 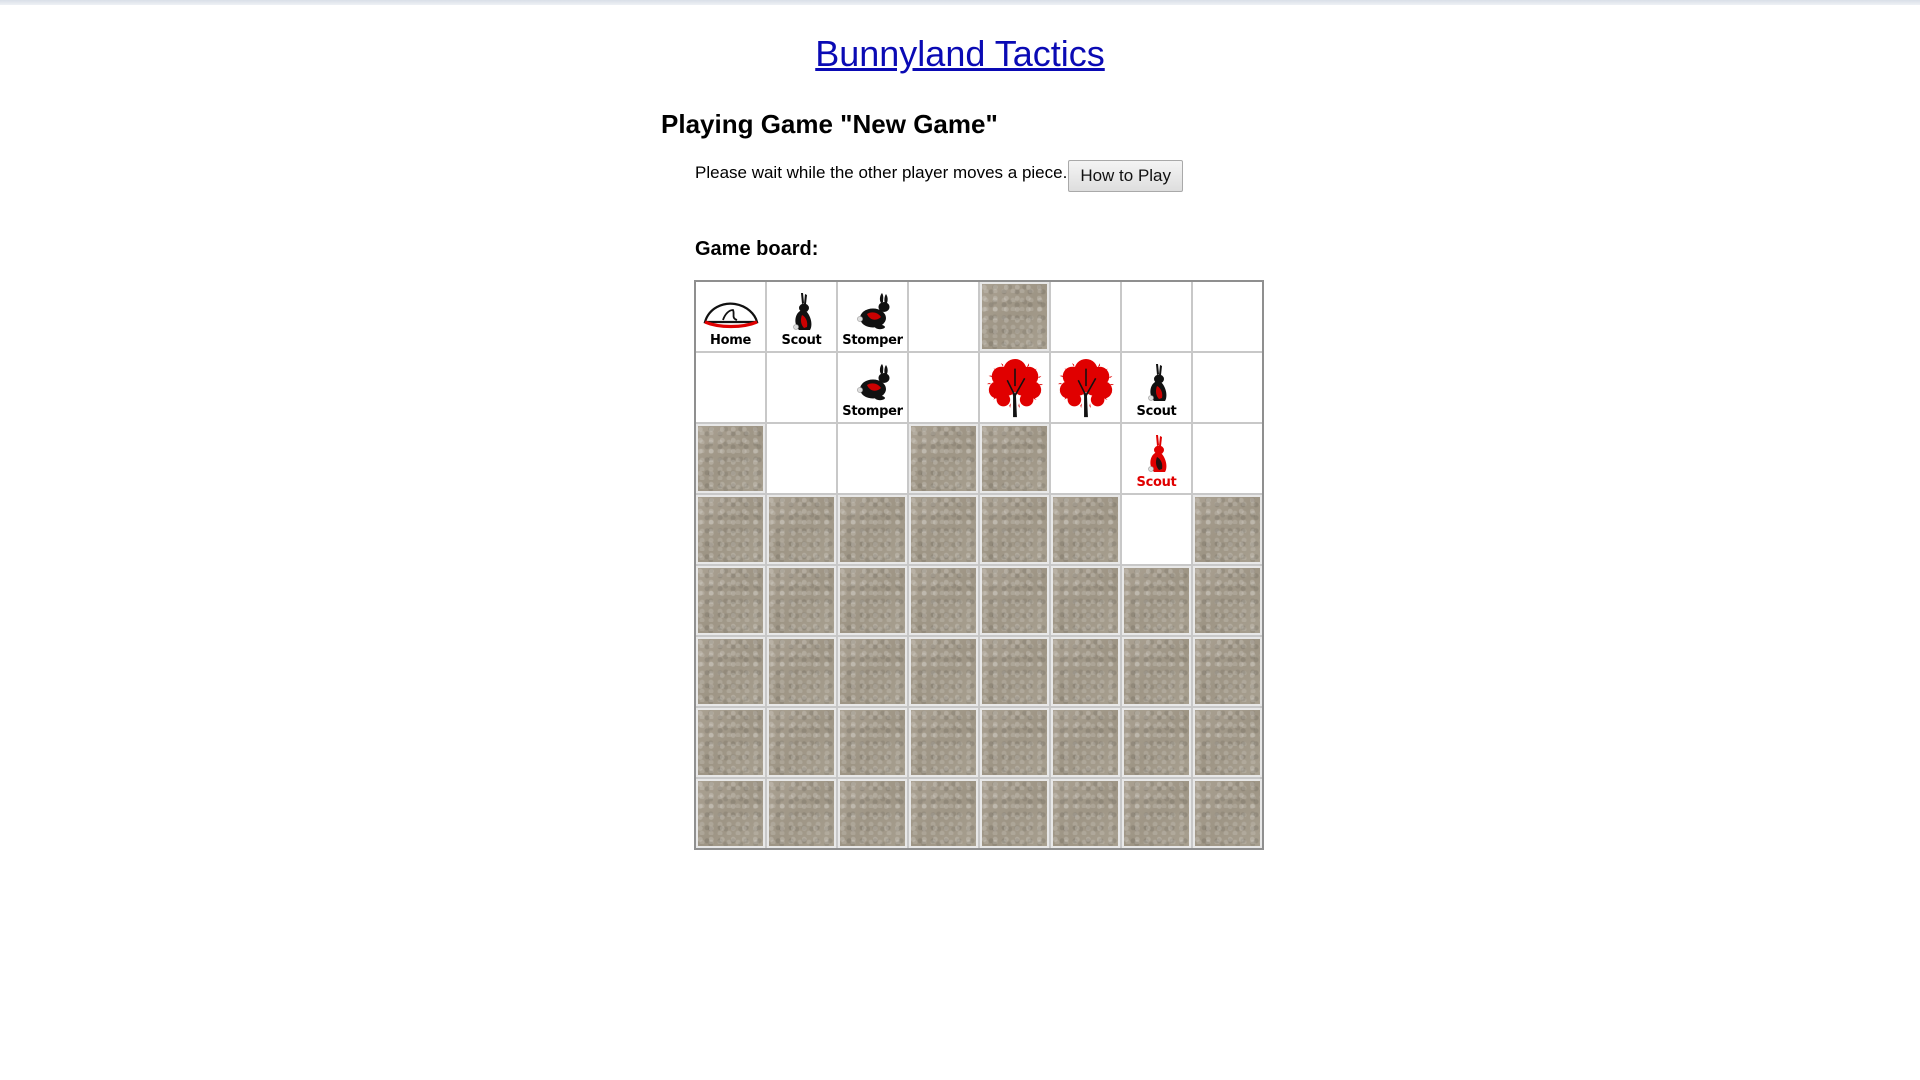 What do you see at coordinates (757, 249) in the screenshot?
I see `board-label: Game board:` at bounding box center [757, 249].